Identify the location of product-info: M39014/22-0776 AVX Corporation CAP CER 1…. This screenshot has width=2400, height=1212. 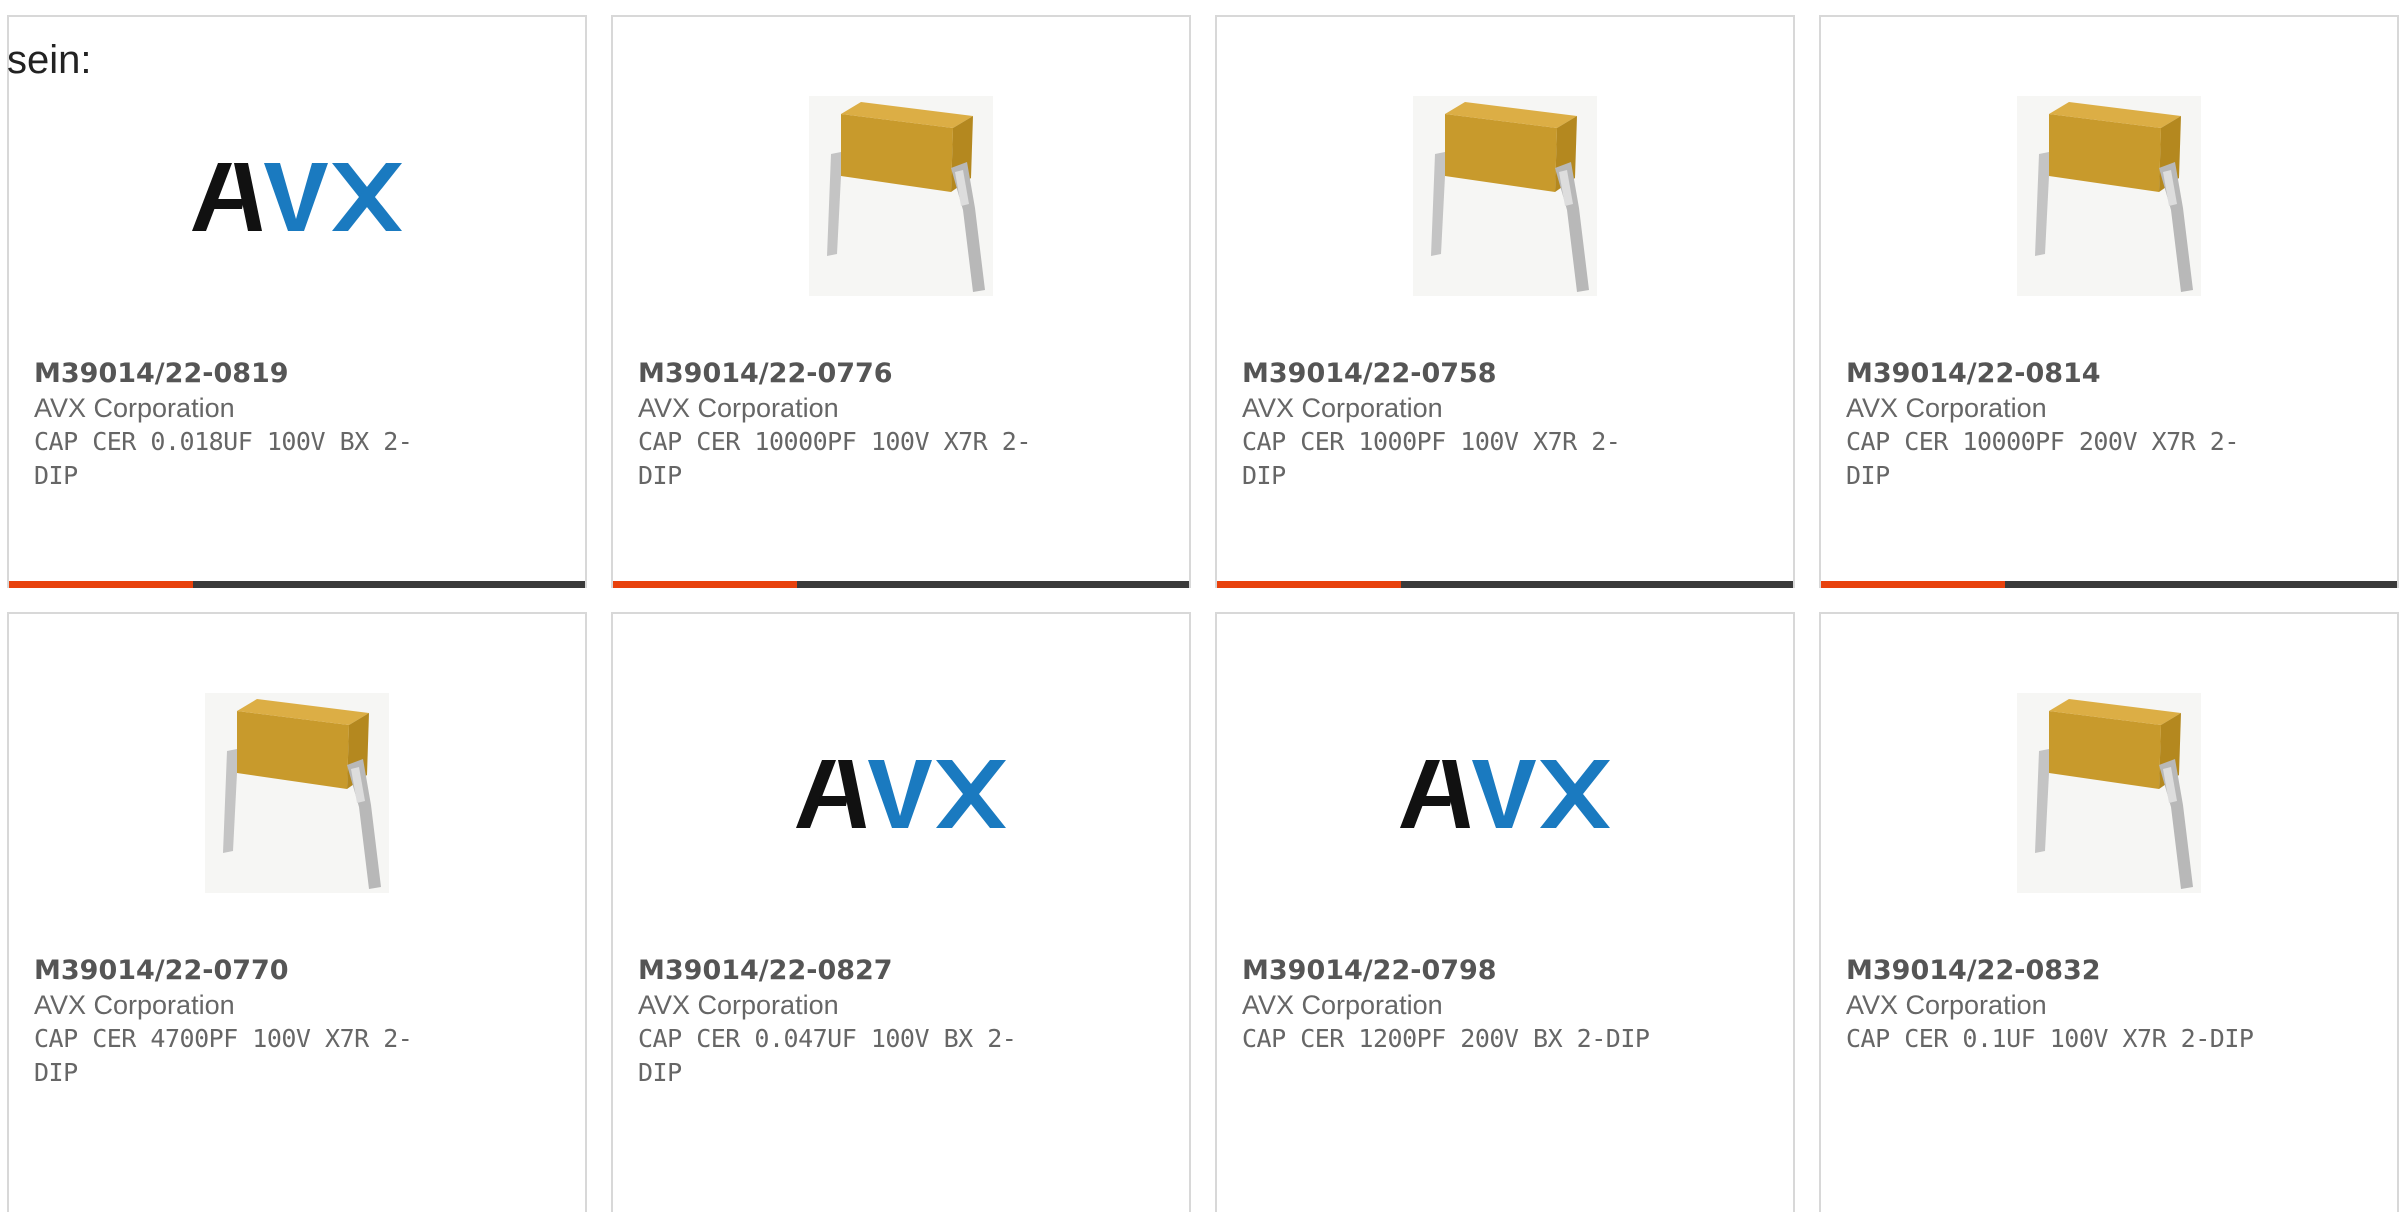
(848, 425).